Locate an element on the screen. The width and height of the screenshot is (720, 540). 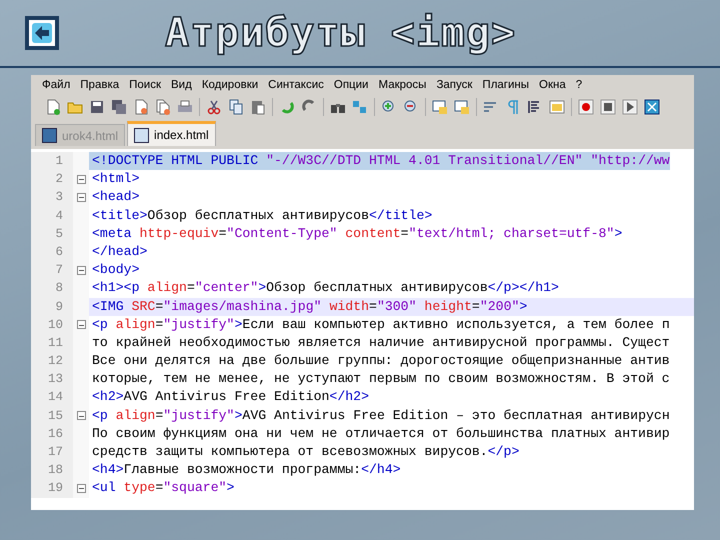
code-line: средств защиты компьютера от всевозможных вирусов.</p> is located at coordinates (305, 452).